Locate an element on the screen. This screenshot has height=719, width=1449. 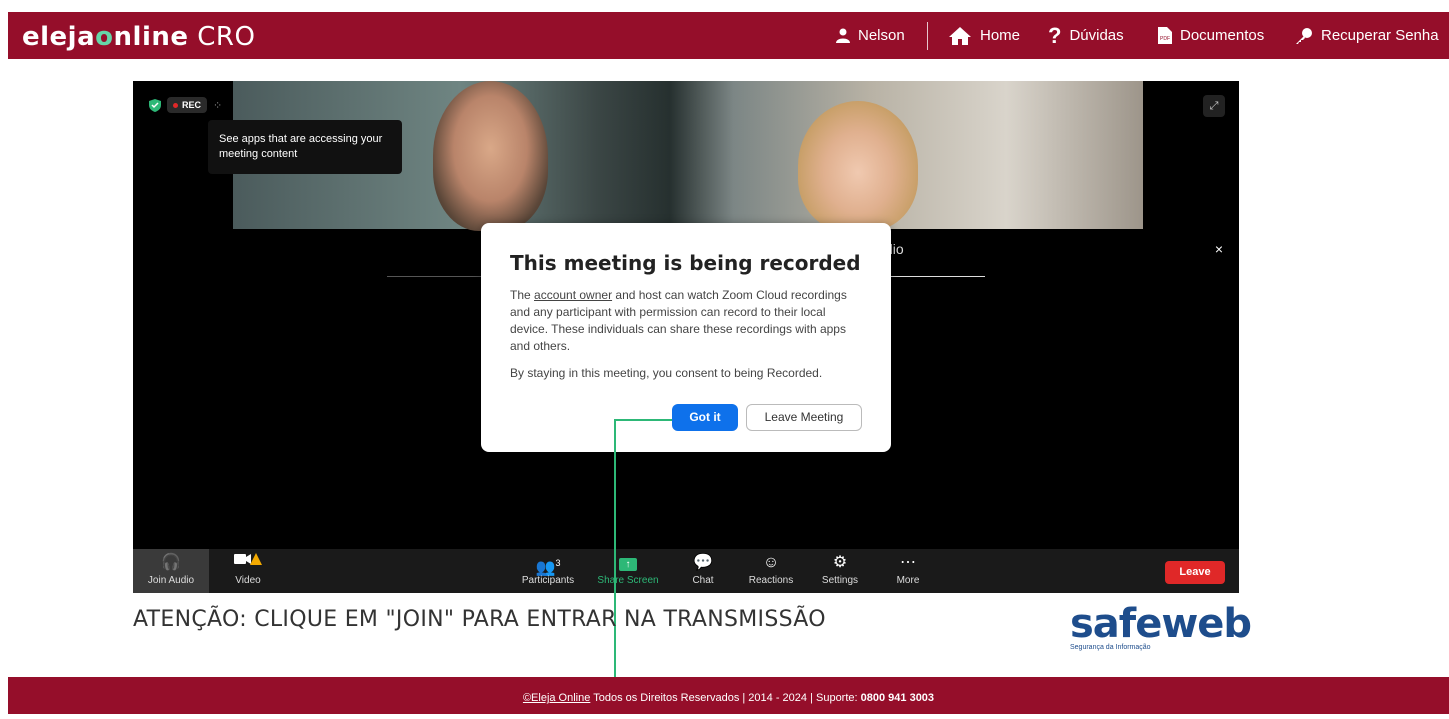
home-icon is located at coordinates (960, 35).